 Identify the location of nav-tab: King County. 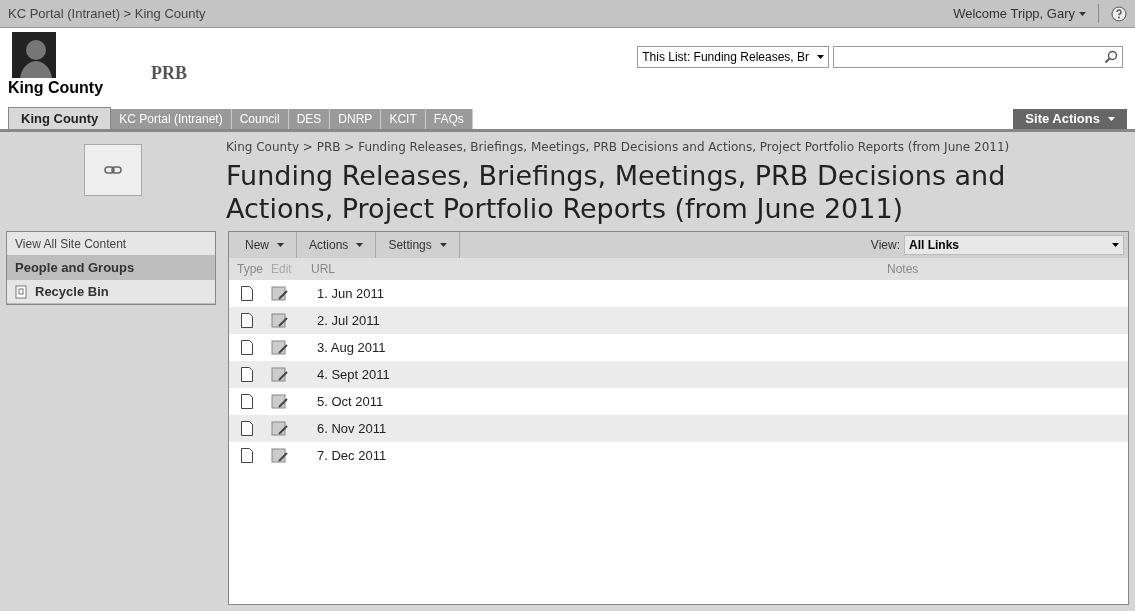
(60, 118).